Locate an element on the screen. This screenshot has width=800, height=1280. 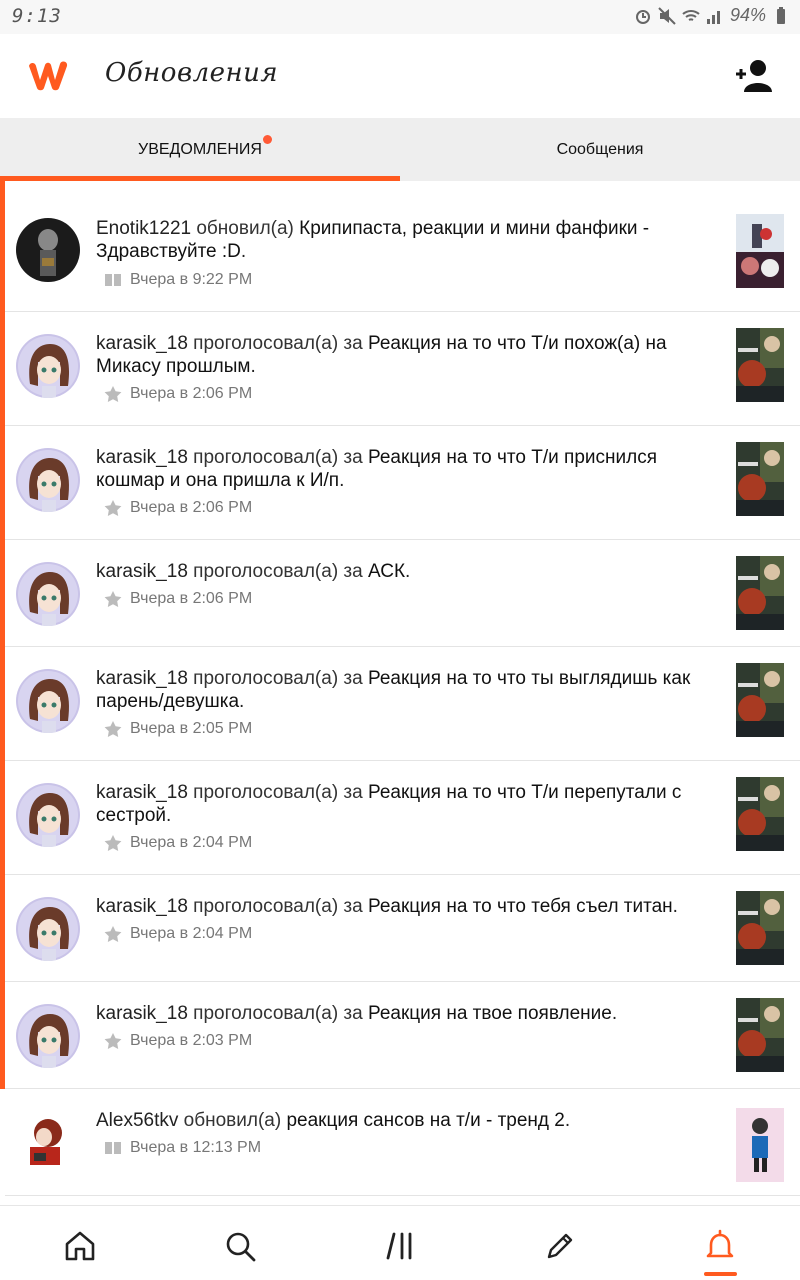
mute-icon is located at coordinates (667, 15).